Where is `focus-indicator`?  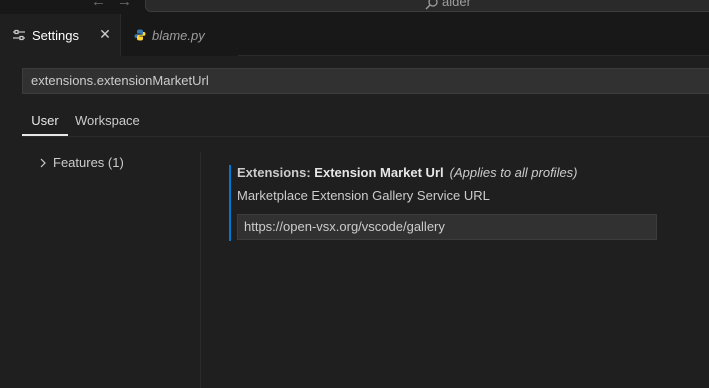 focus-indicator is located at coordinates (230, 203).